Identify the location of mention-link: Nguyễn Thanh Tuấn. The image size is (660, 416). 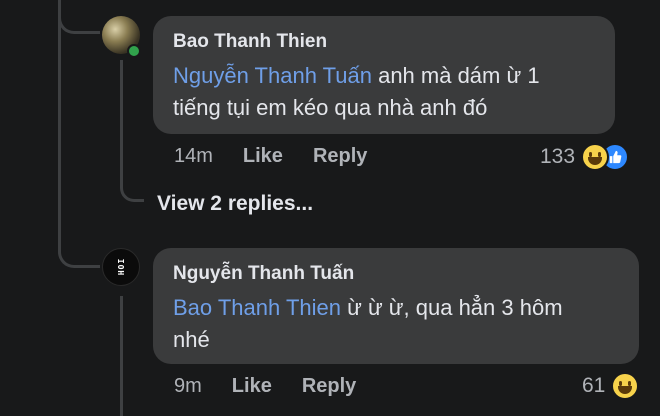
(272, 75).